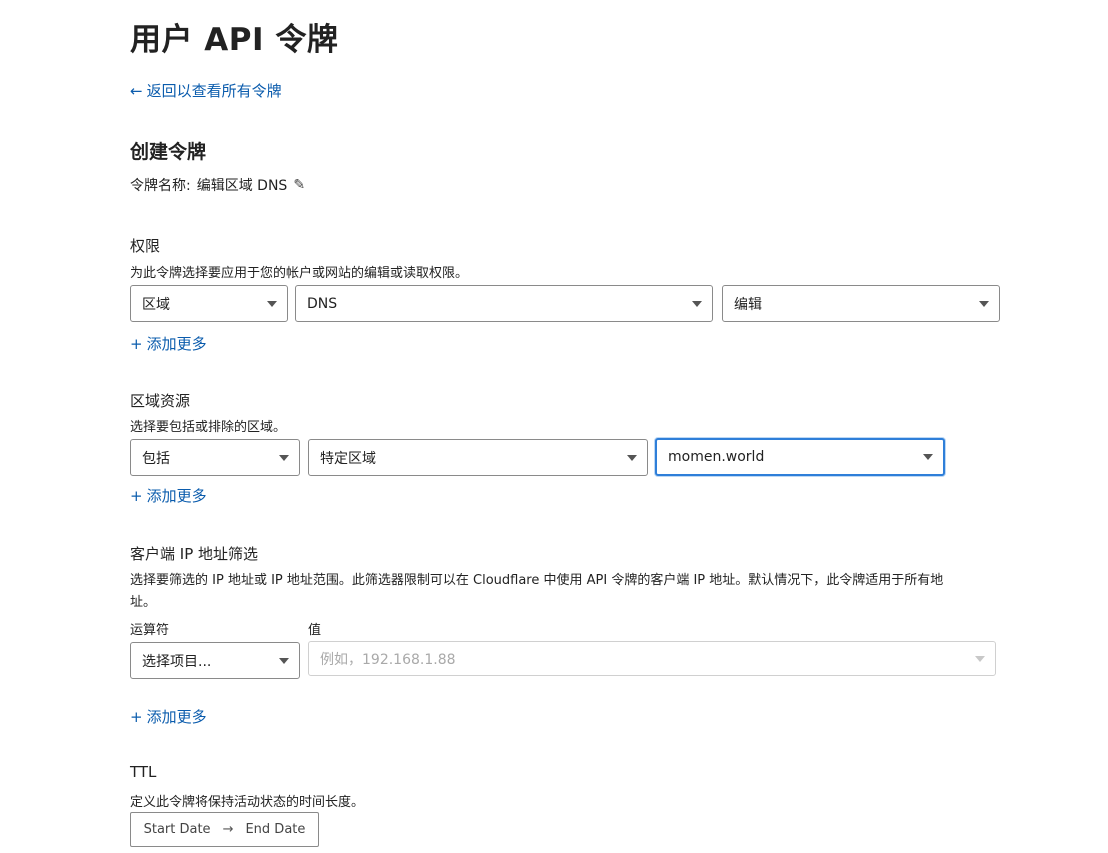  Describe the element at coordinates (234, 40) in the screenshot. I see `page-title: 用户 API 令牌` at that location.